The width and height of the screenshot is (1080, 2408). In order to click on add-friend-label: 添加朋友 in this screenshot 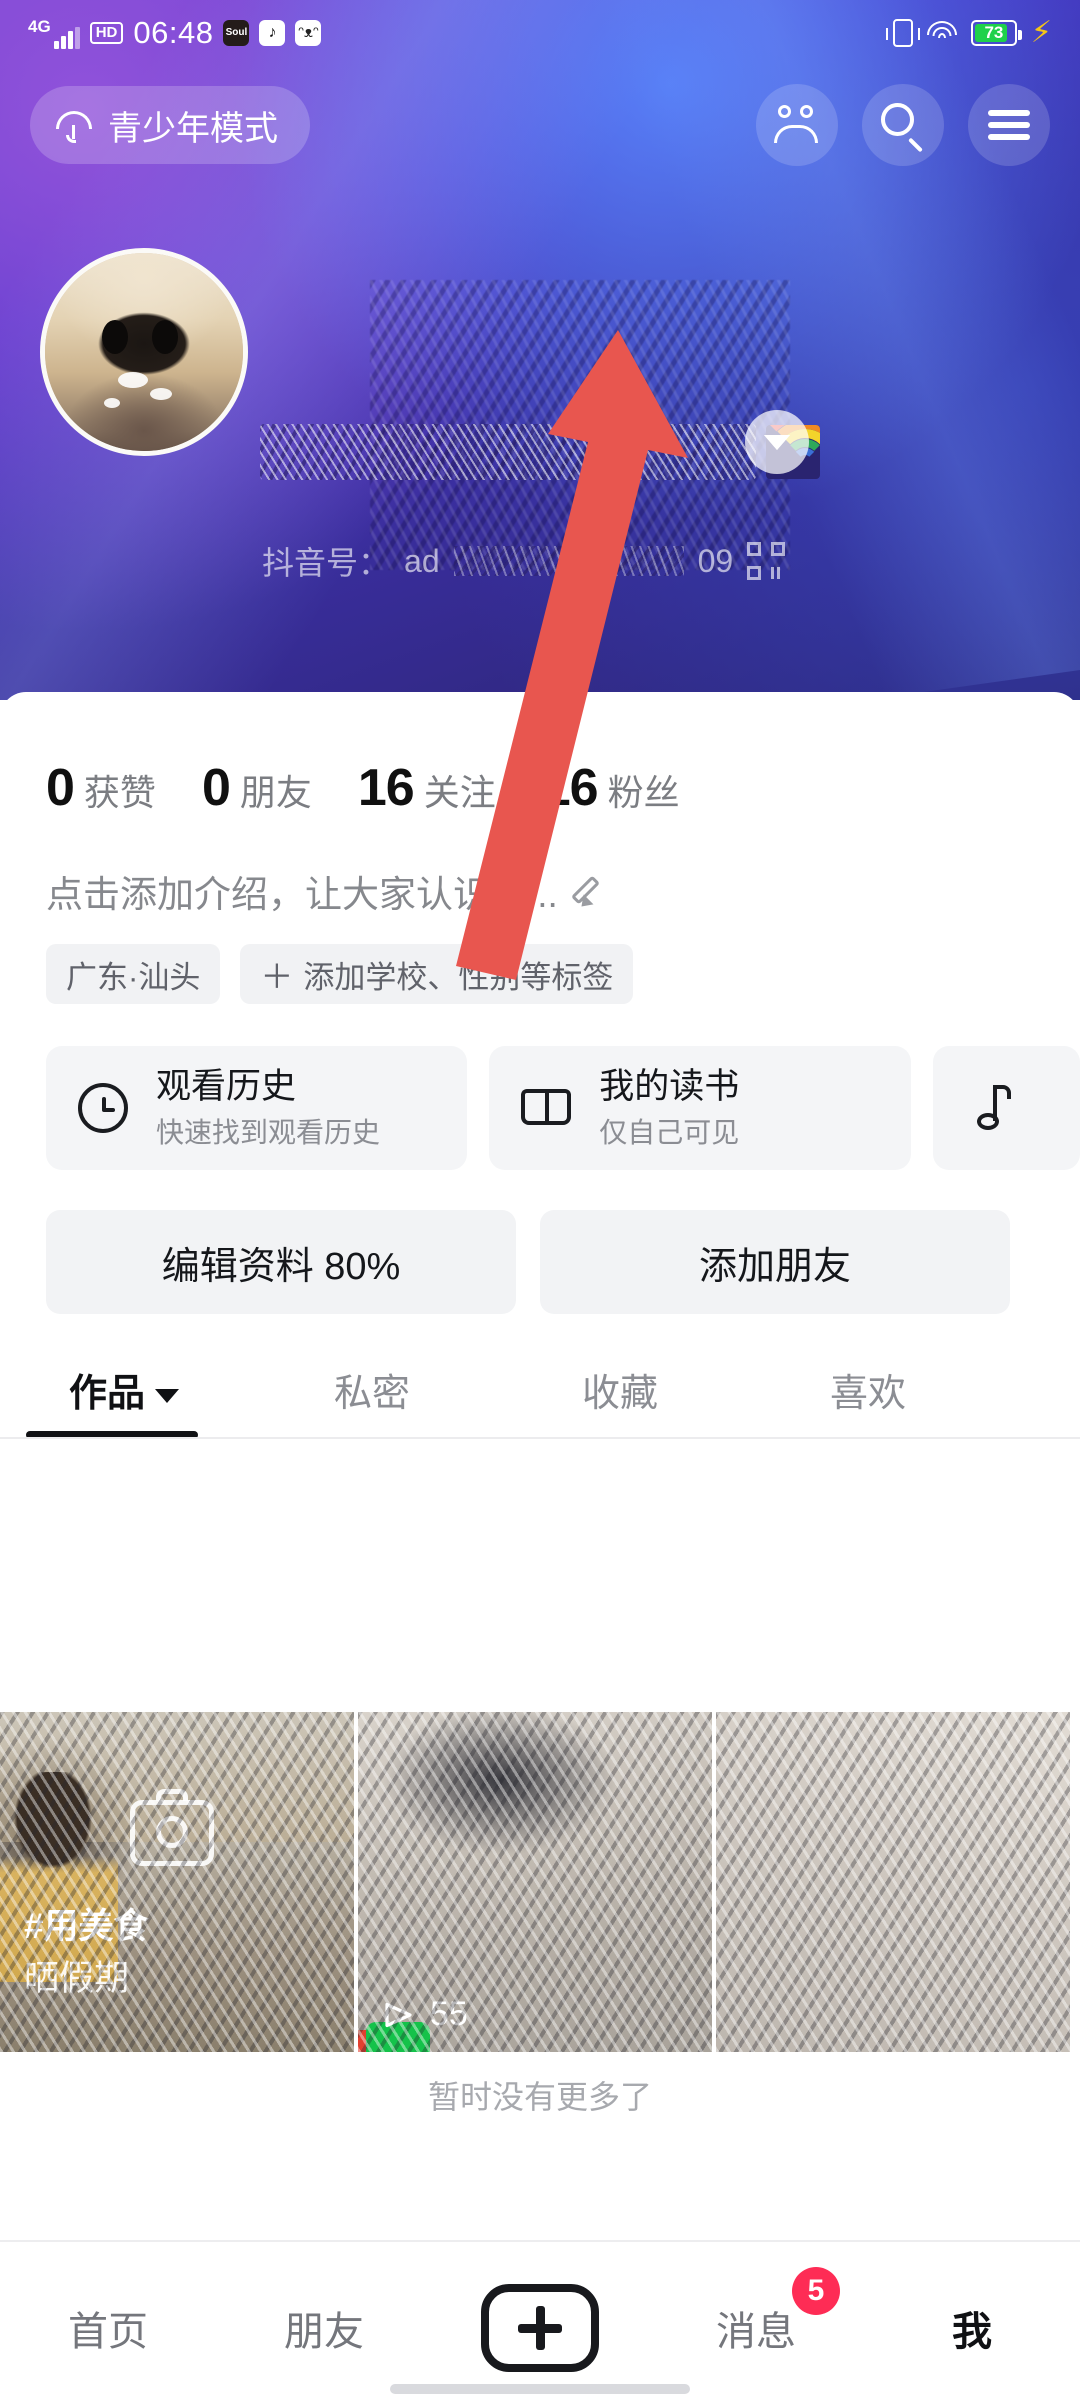, I will do `click(774, 1266)`.